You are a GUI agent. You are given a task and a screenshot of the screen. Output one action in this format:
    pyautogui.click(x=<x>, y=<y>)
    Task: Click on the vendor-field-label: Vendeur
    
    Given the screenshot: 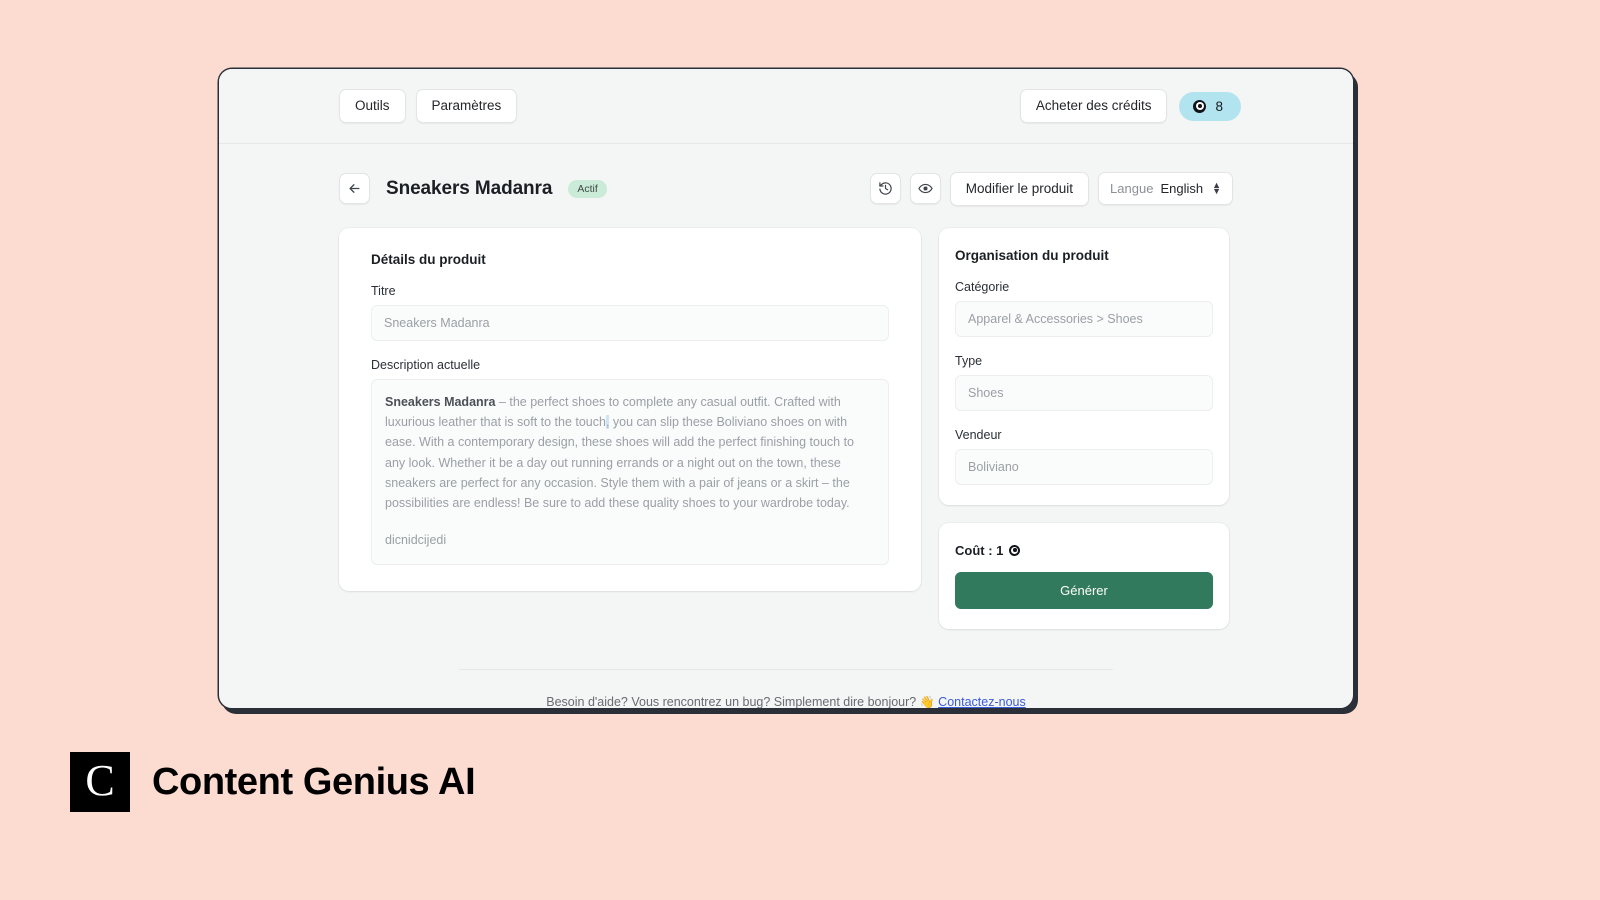 What is the action you would take?
    pyautogui.click(x=978, y=434)
    